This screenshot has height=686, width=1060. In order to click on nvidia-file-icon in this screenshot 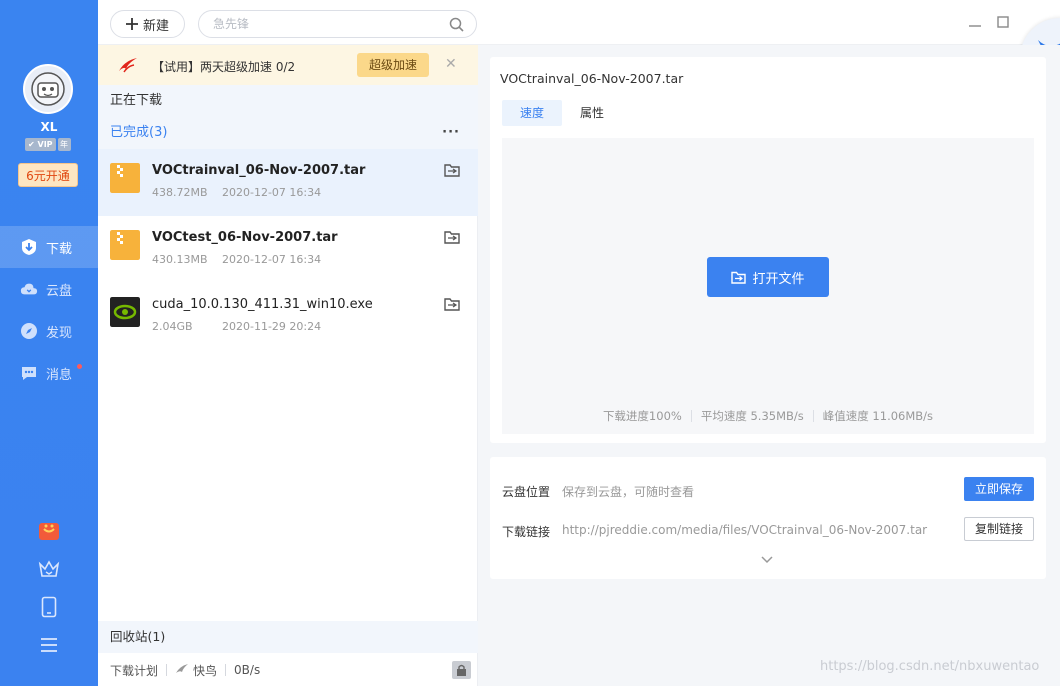, I will do `click(125, 312)`.